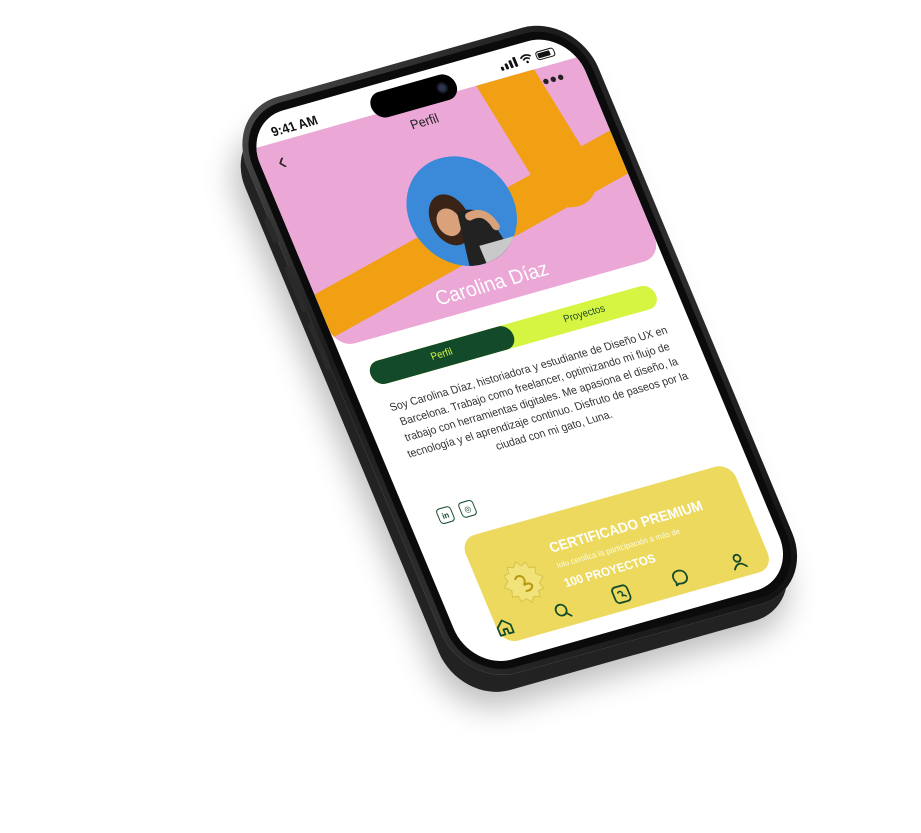 This screenshot has width=921, height=833. What do you see at coordinates (508, 63) in the screenshot?
I see `signal-icon` at bounding box center [508, 63].